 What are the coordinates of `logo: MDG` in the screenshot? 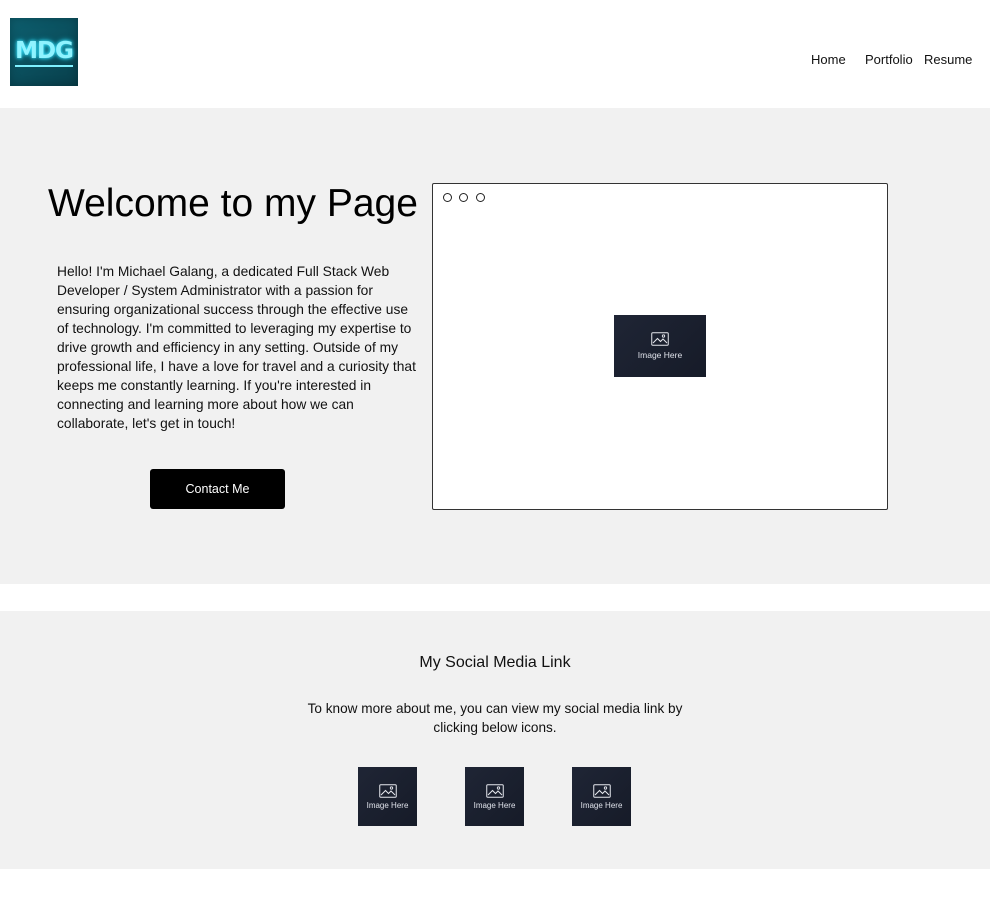 It's located at (44, 52).